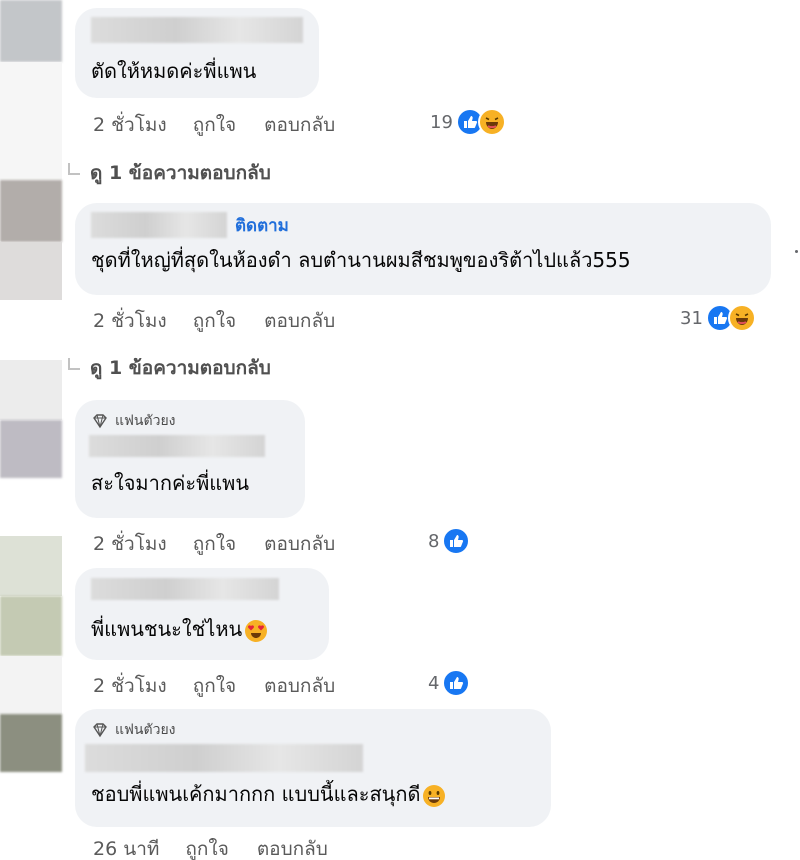 This screenshot has height=860, width=800. Describe the element at coordinates (256, 631) in the screenshot. I see `heart-eyes-emoji` at that location.